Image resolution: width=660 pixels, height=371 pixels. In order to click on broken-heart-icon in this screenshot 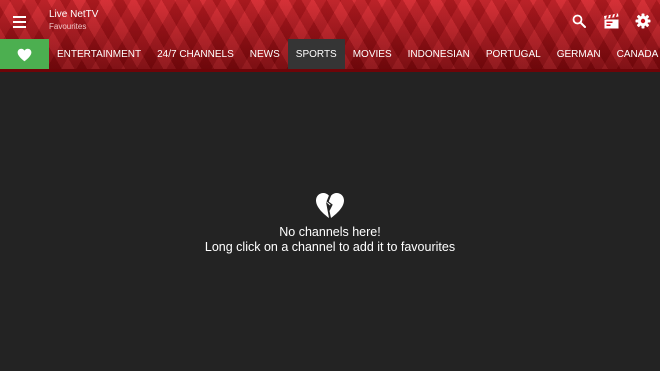, I will do `click(330, 205)`.